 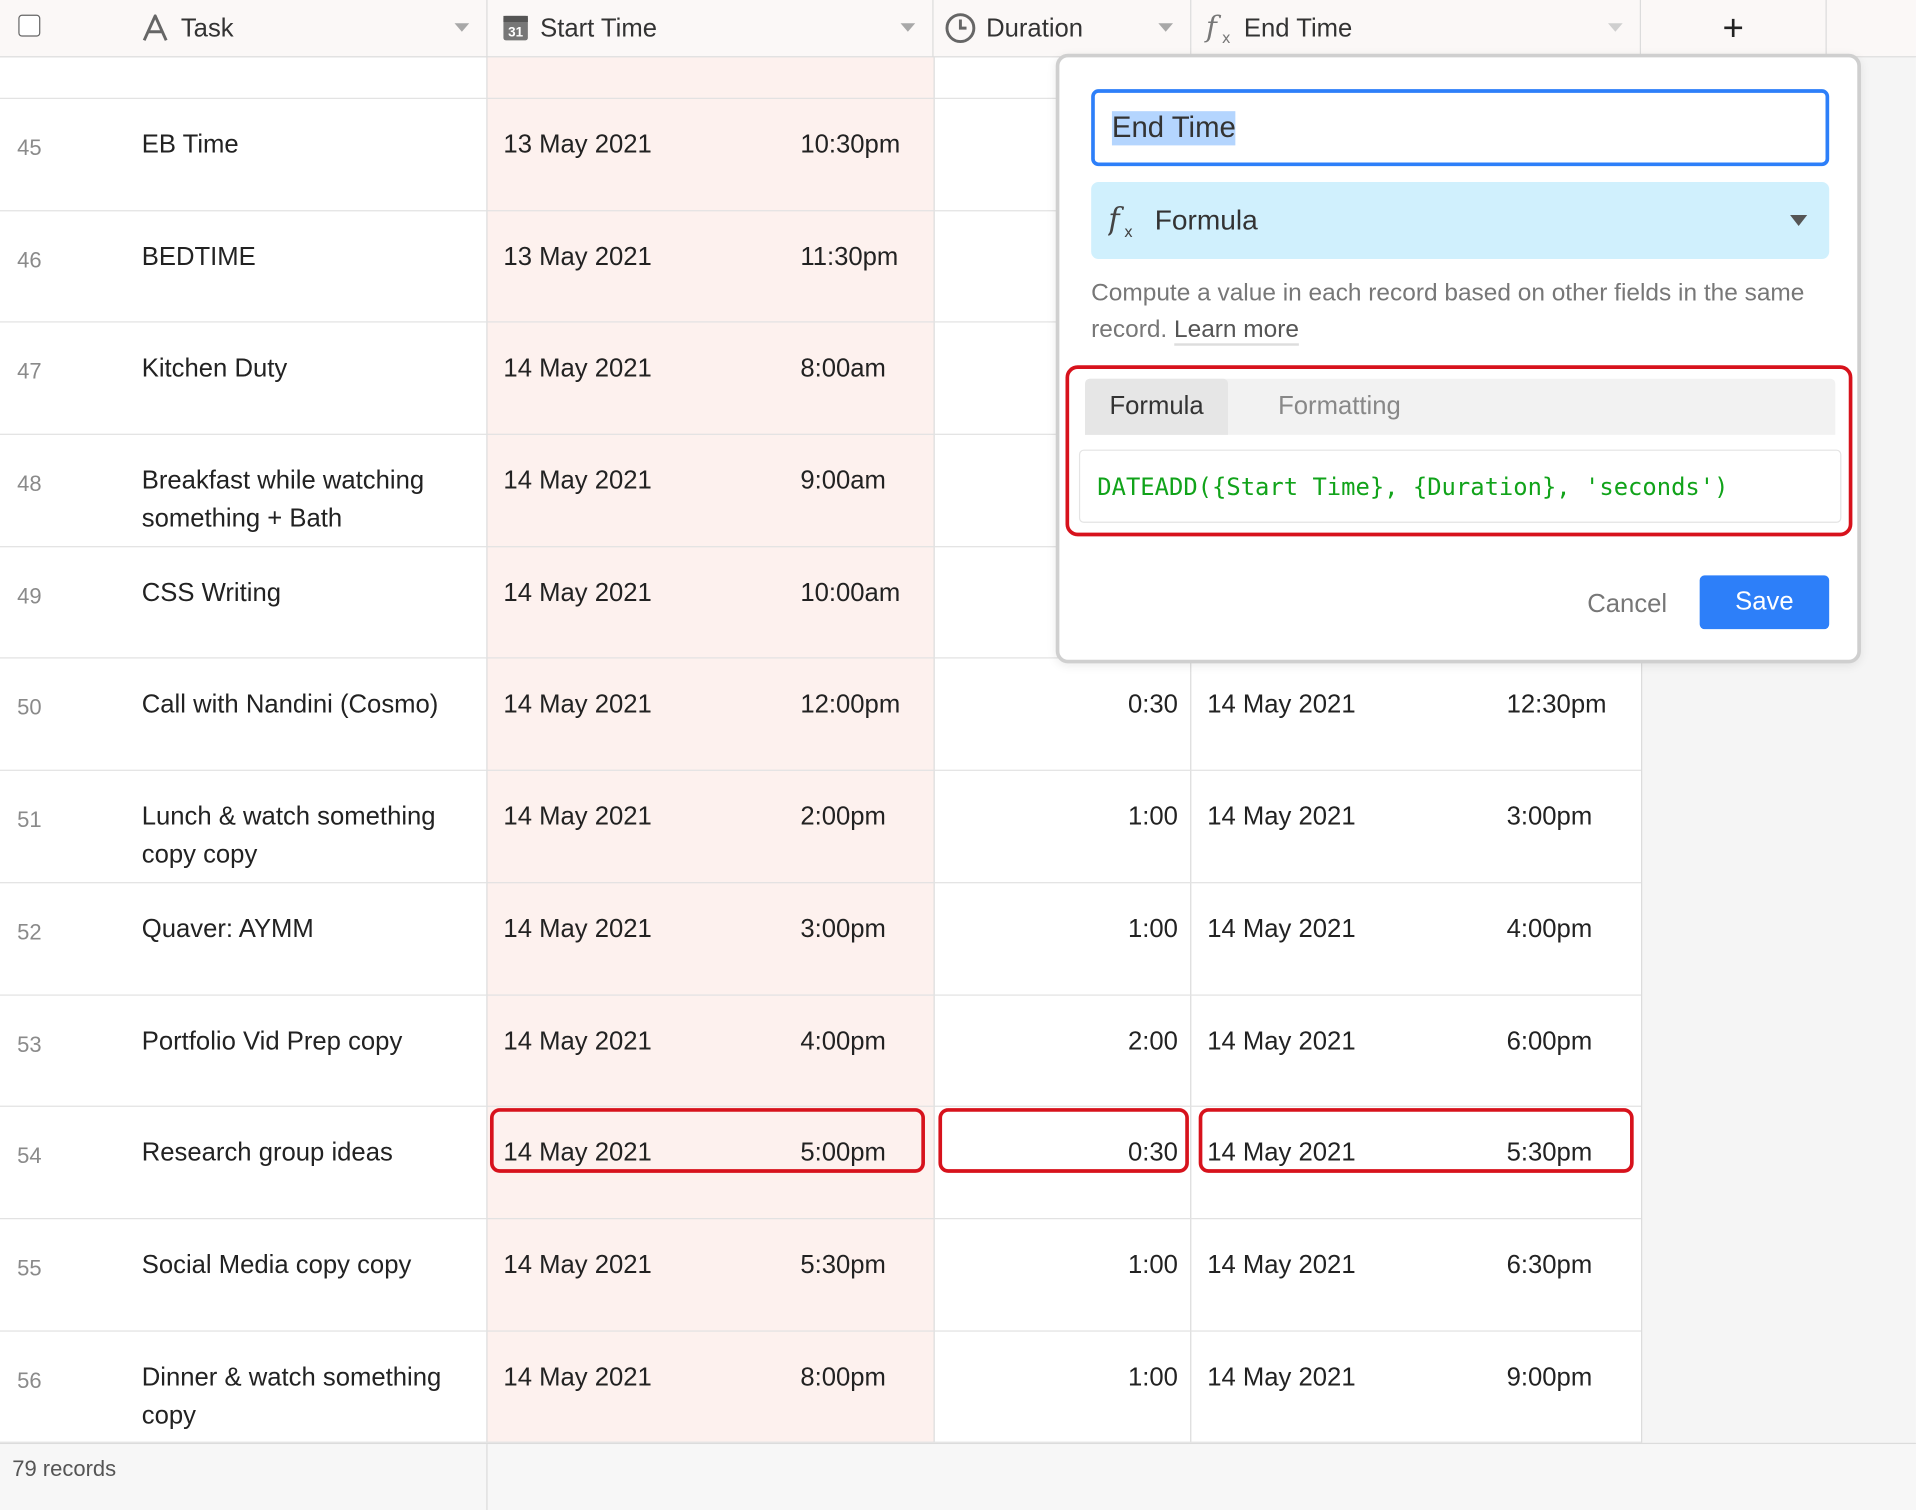 What do you see at coordinates (515, 32) in the screenshot?
I see `calendar-icon-text: 31` at bounding box center [515, 32].